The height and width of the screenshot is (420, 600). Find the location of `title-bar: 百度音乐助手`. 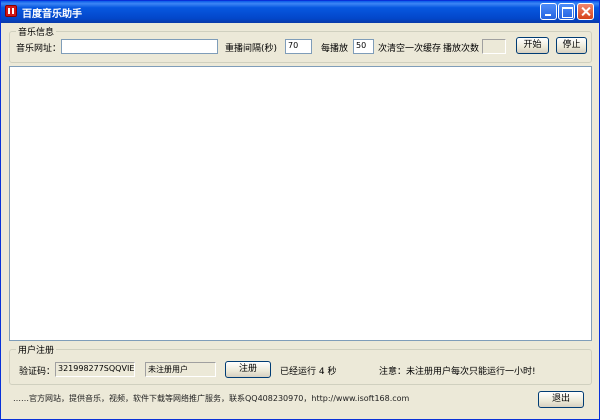

title-bar: 百度音乐助手 is located at coordinates (300, 12).